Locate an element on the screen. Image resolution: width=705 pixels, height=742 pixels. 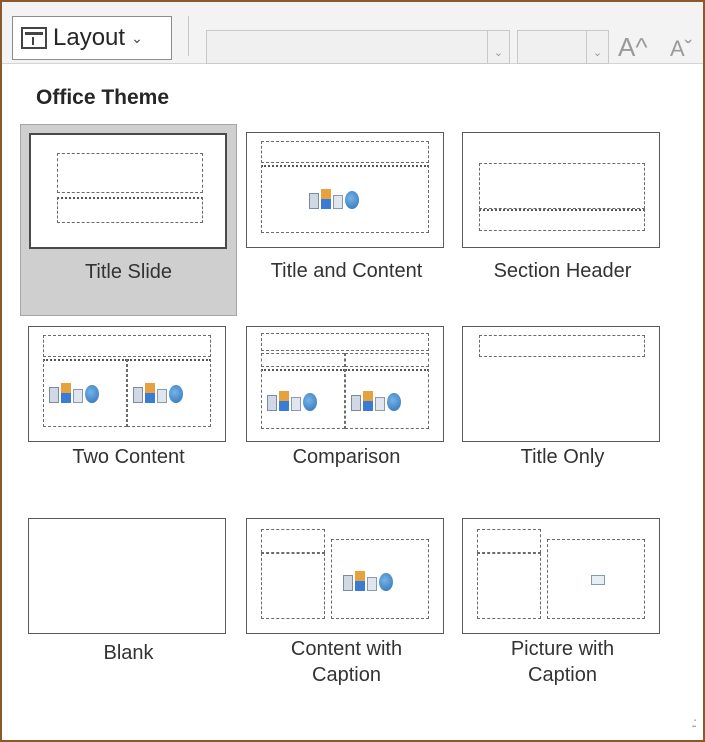
layout-content-with-caption: Content with Caption is located at coordinates (346, 606).